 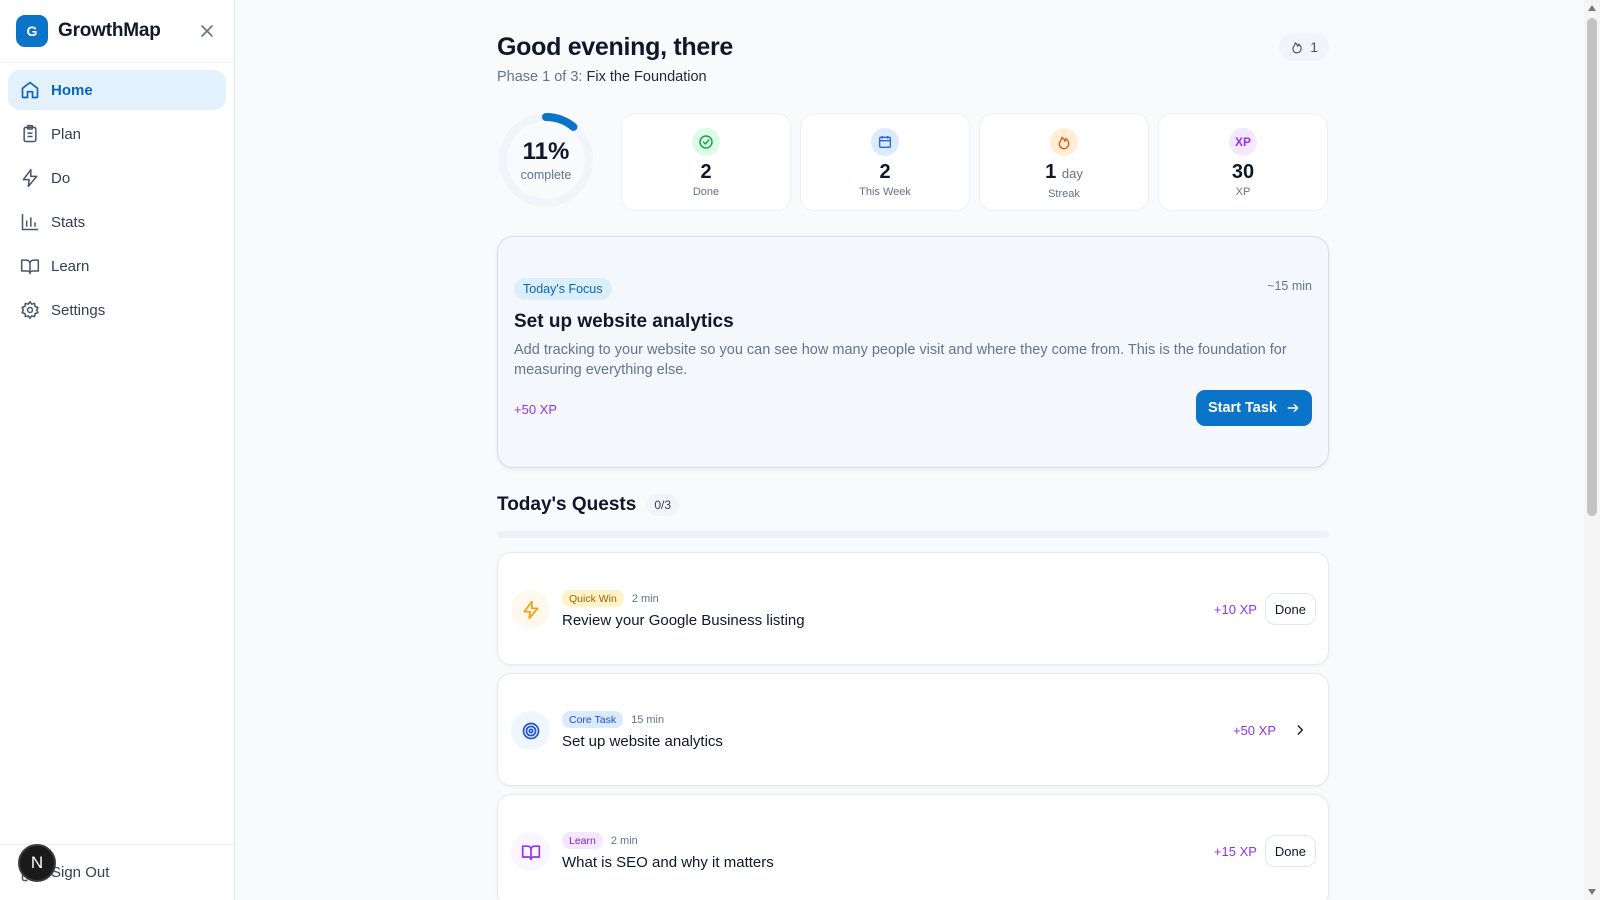 What do you see at coordinates (1235, 851) in the screenshot?
I see `quest-xp: +15 XP` at bounding box center [1235, 851].